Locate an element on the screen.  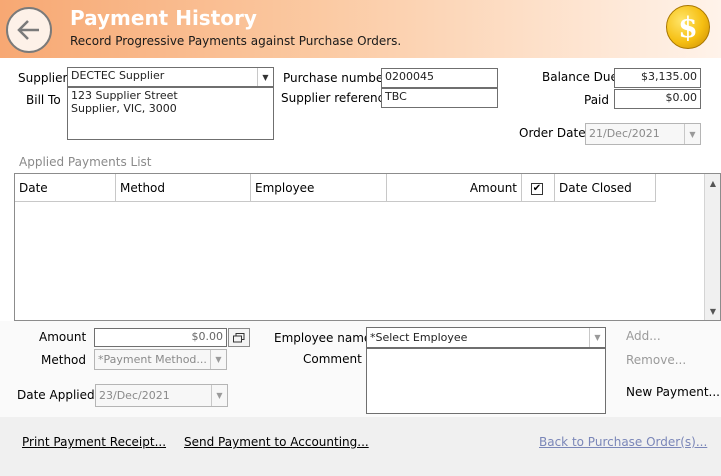
bill-to-line1: 123 Supplier Street is located at coordinates (124, 95).